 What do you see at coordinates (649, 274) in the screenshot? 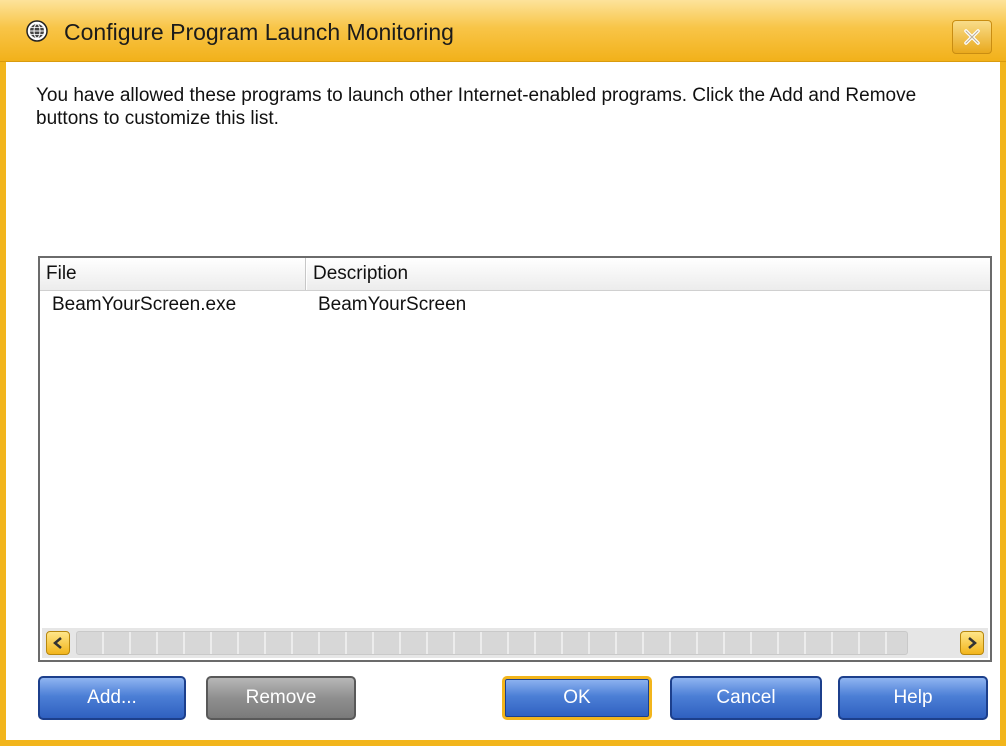
I see `column-header-description: Description` at bounding box center [649, 274].